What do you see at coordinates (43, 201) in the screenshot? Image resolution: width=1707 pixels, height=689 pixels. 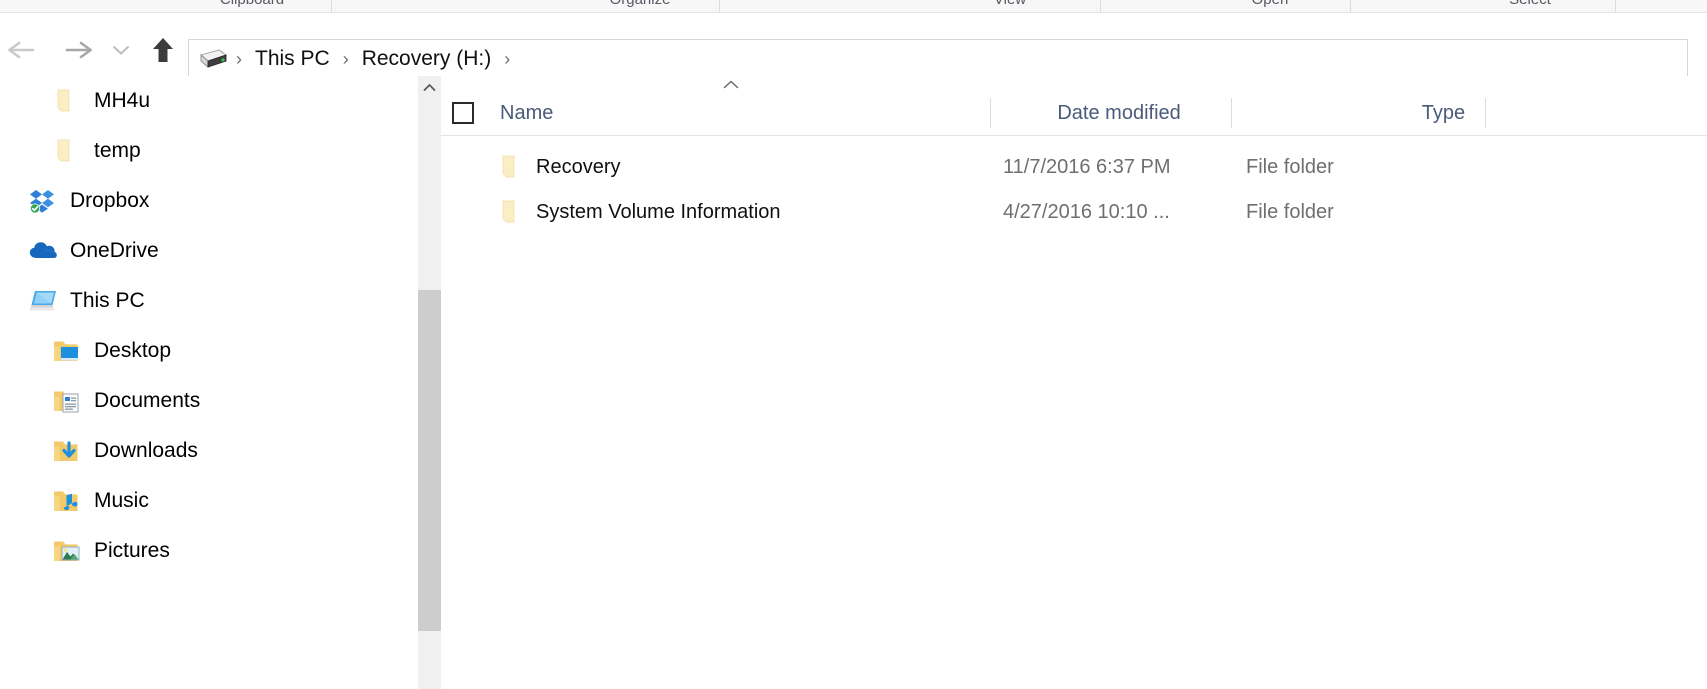 I see `dropbox-icon` at bounding box center [43, 201].